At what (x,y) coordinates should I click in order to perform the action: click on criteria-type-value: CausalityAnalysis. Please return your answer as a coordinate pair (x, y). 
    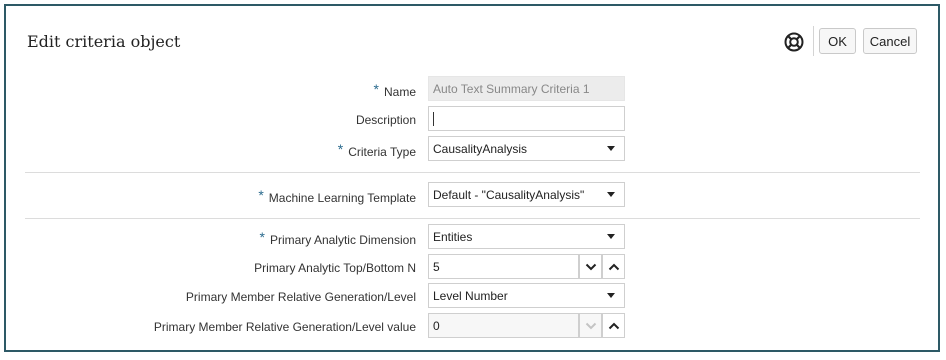
    Looking at the image, I should click on (480, 148).